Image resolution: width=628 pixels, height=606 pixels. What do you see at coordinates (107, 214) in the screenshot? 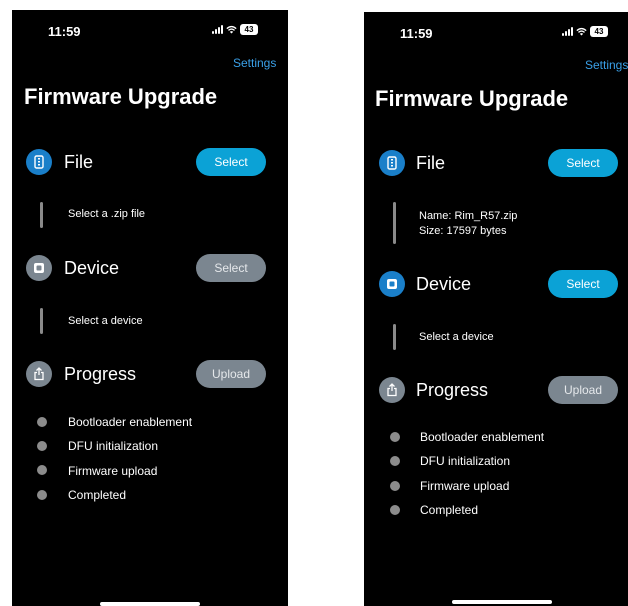
I see `file-info-text: Select a .zip file` at bounding box center [107, 214].